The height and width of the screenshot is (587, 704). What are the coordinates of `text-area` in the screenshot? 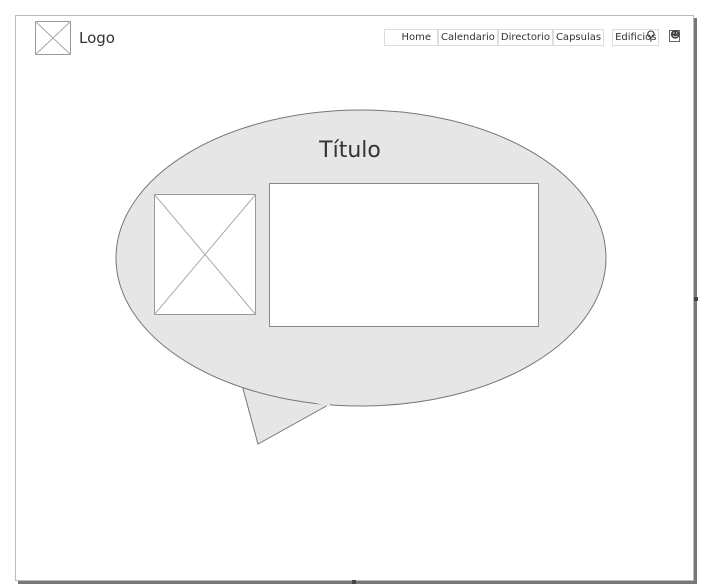 It's located at (404, 255).